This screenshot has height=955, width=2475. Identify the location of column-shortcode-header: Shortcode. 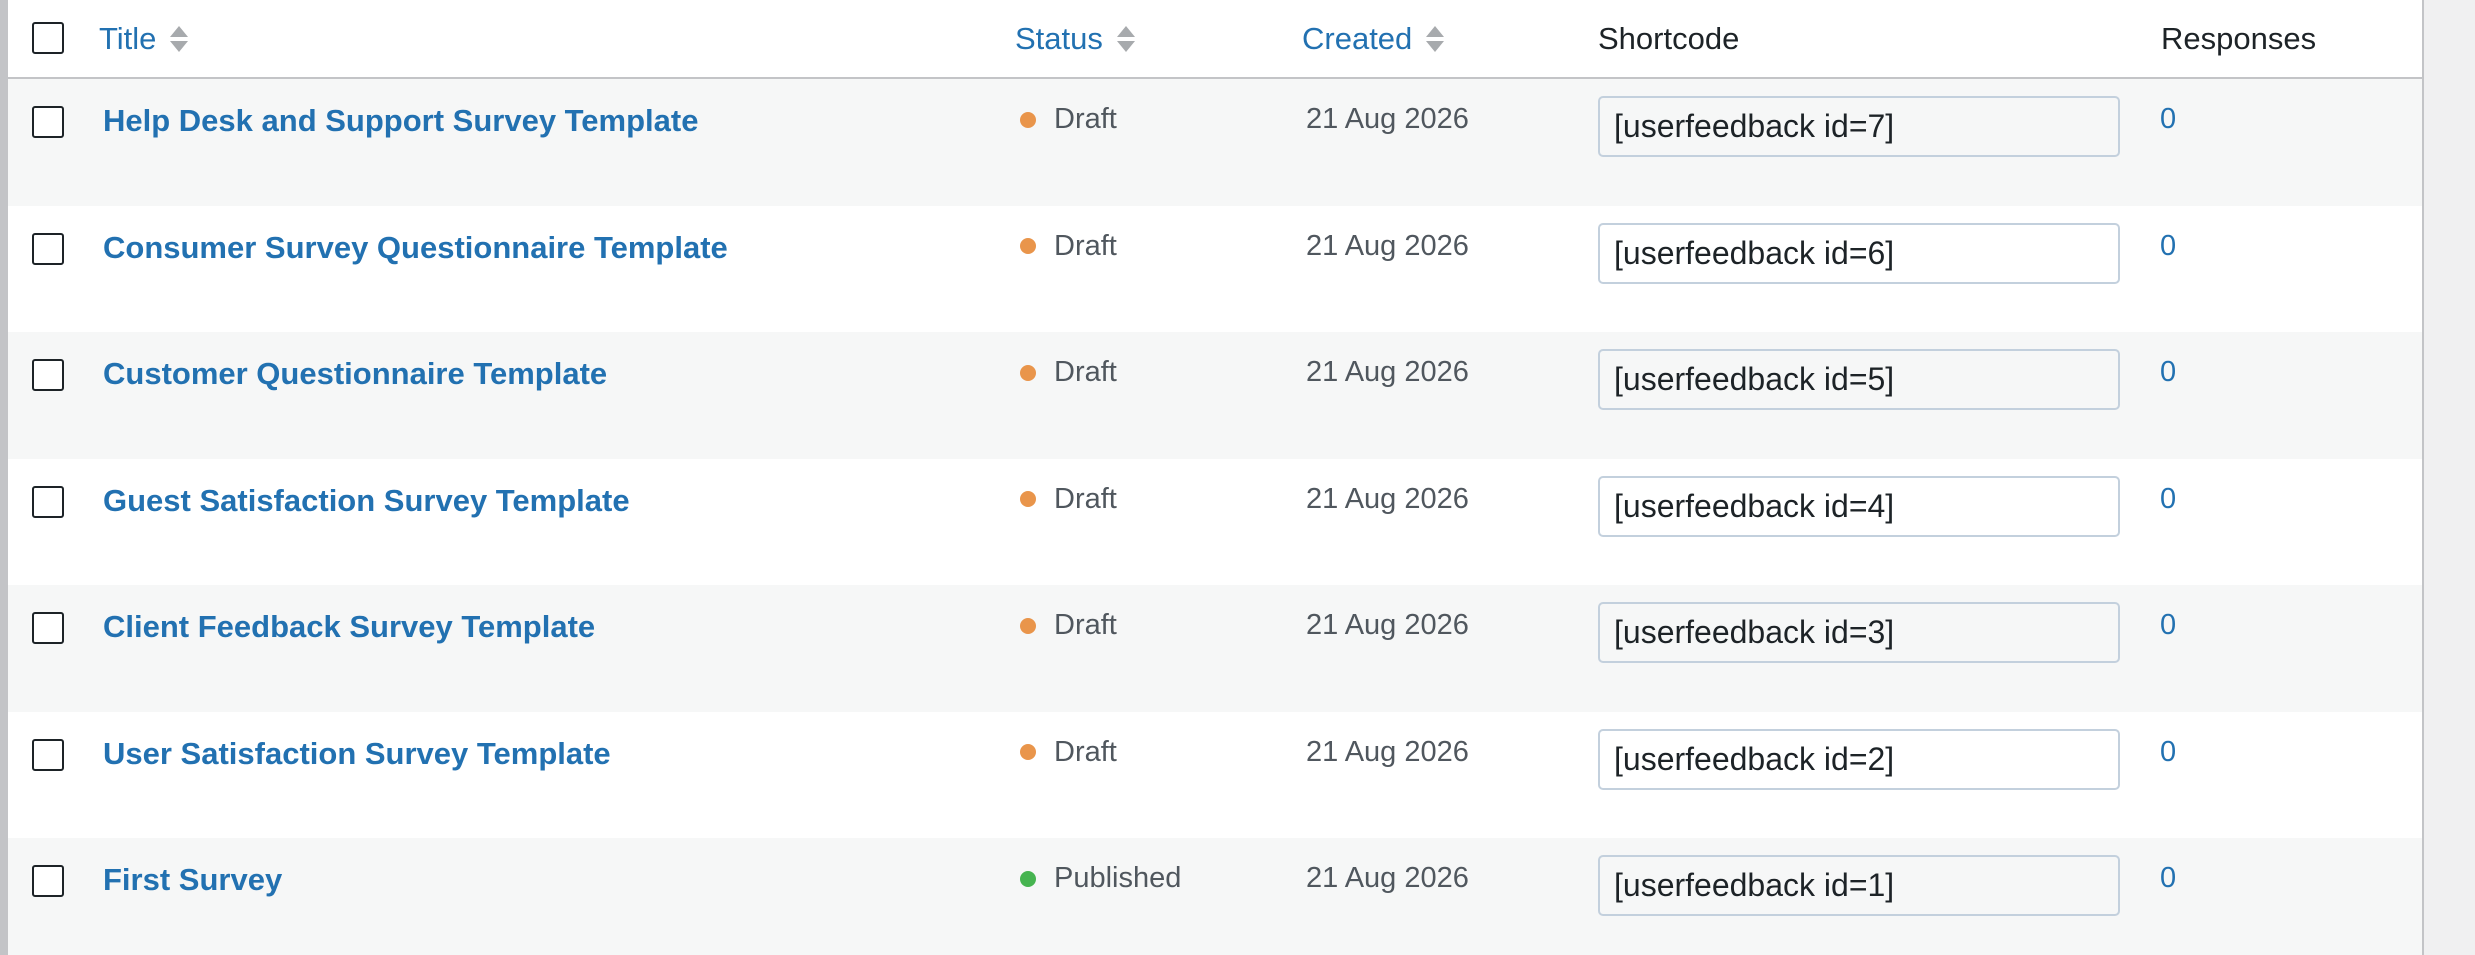
(1668, 38).